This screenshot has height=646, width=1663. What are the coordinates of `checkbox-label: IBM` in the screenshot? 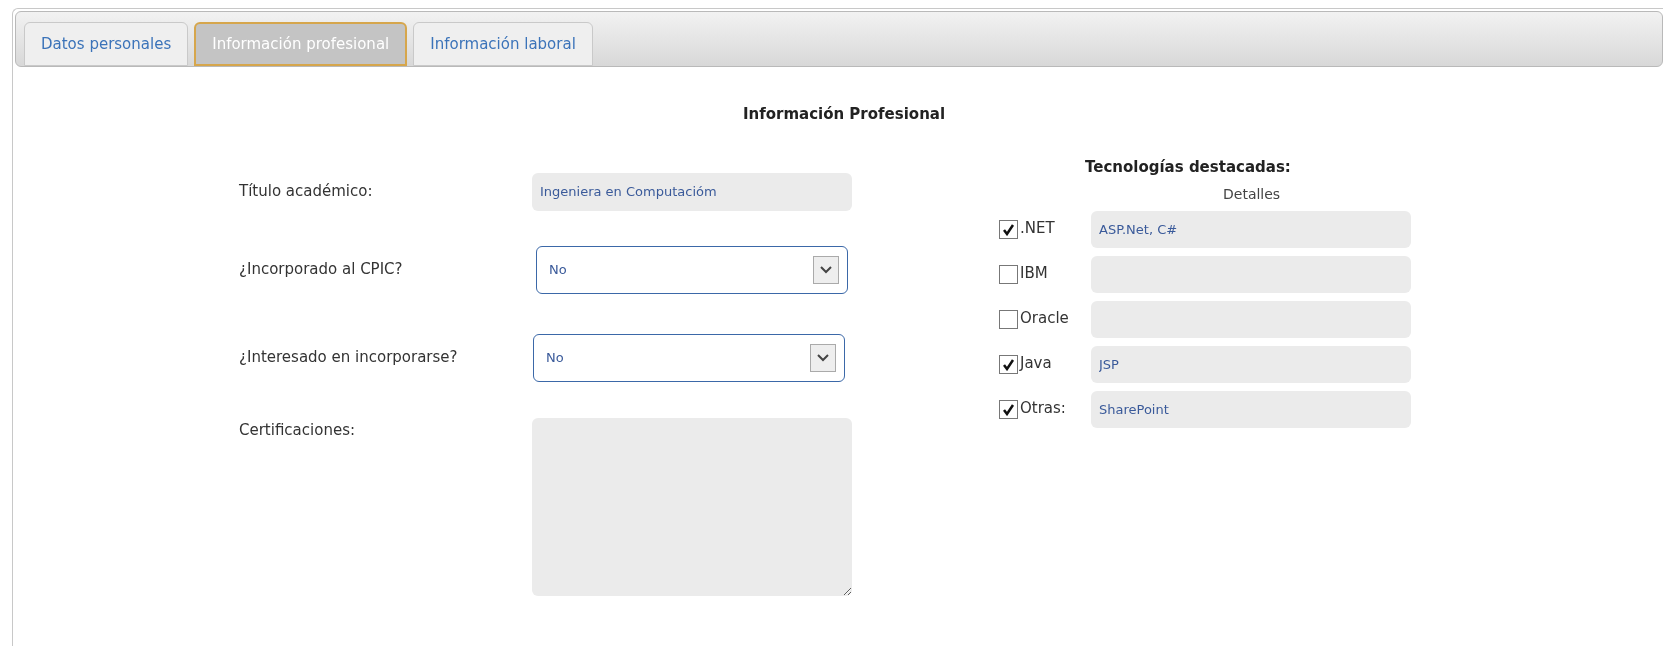 It's located at (1034, 273).